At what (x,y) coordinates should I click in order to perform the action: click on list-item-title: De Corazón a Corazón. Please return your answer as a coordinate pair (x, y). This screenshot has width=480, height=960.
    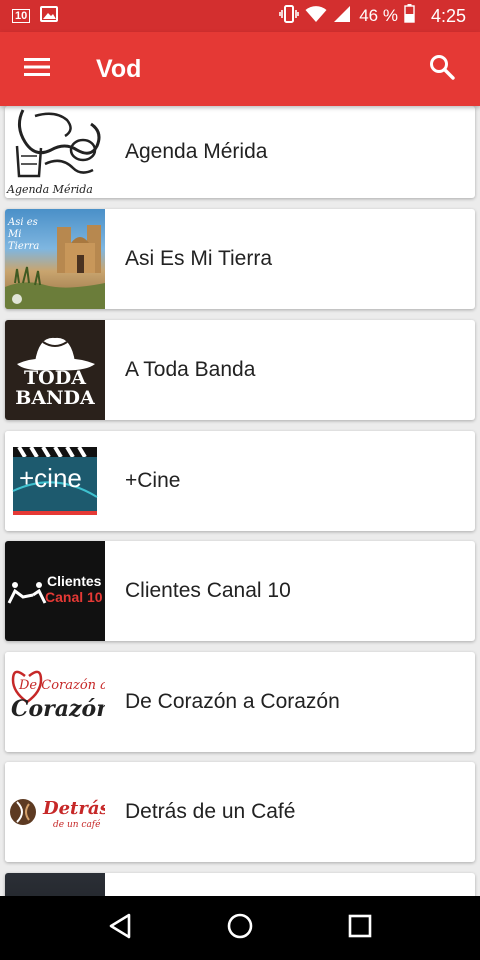
    Looking at the image, I should click on (232, 701).